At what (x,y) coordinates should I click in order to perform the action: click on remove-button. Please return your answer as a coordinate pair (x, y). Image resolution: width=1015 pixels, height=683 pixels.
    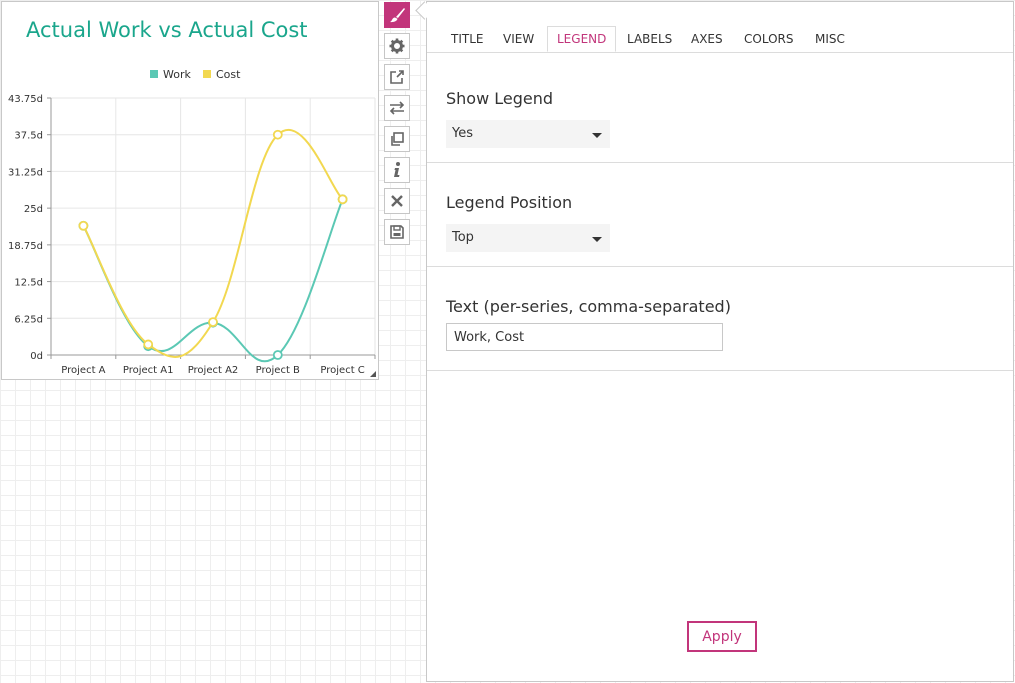
    Looking at the image, I should click on (397, 201).